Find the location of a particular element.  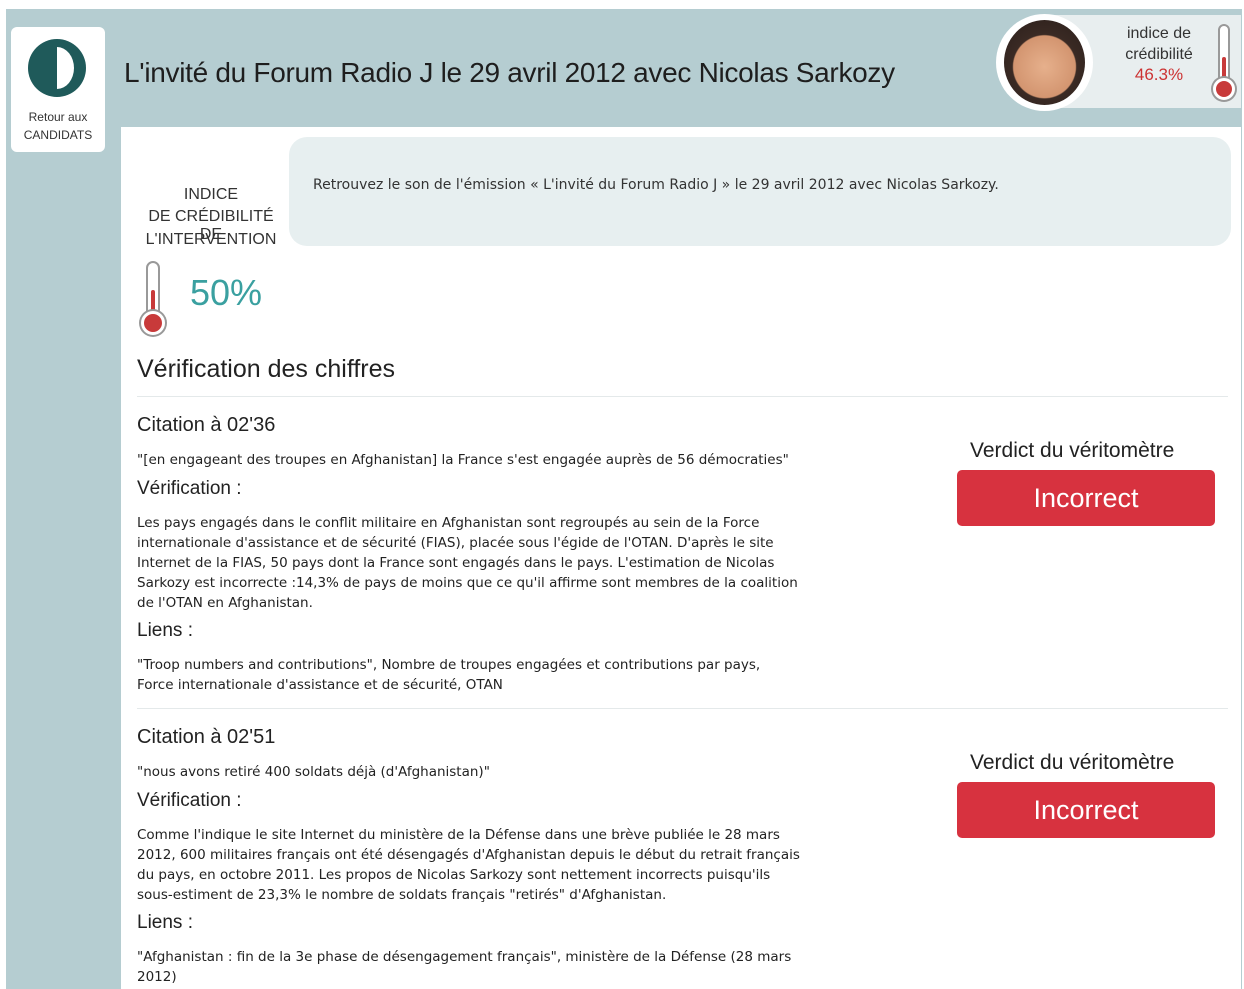

back-arrow-glyph is located at coordinates (47, 68).